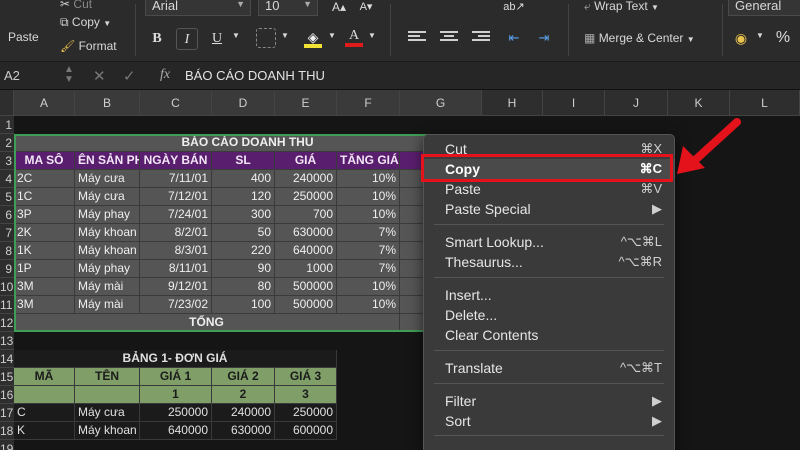 This screenshot has height=450, width=800. What do you see at coordinates (44, 431) in the screenshot?
I see `table1-cell: K` at bounding box center [44, 431].